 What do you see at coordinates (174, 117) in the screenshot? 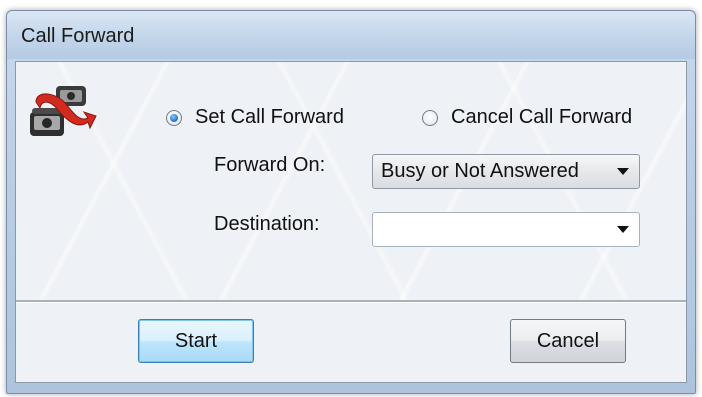
I see `set-call-forward-radio` at bounding box center [174, 117].